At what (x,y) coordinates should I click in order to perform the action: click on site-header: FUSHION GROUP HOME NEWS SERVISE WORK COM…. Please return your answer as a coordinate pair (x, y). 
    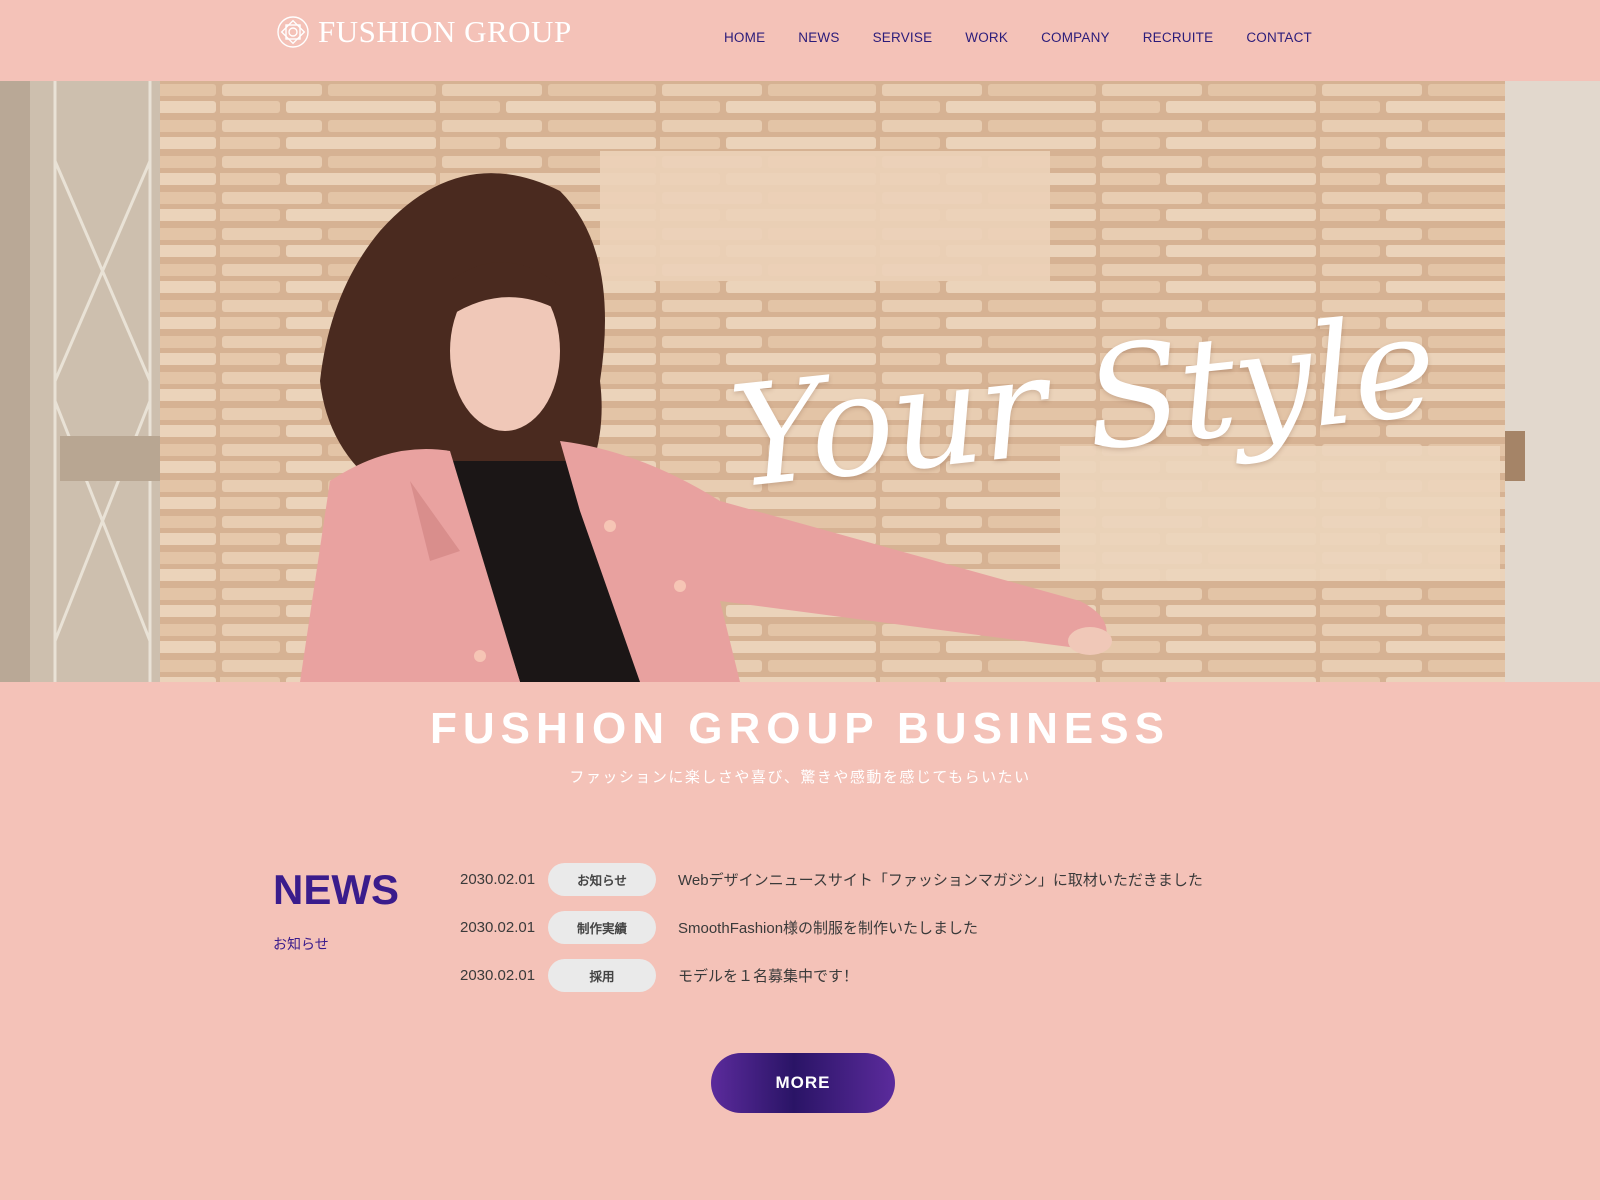
    Looking at the image, I should click on (800, 40).